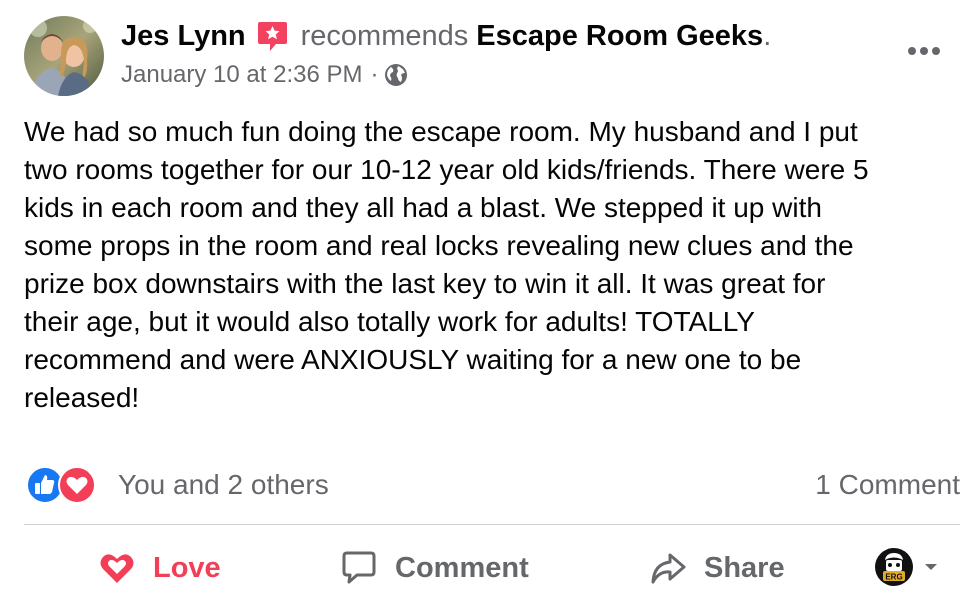 This screenshot has width=978, height=606. What do you see at coordinates (744, 567) in the screenshot?
I see `share-button-label: Share` at bounding box center [744, 567].